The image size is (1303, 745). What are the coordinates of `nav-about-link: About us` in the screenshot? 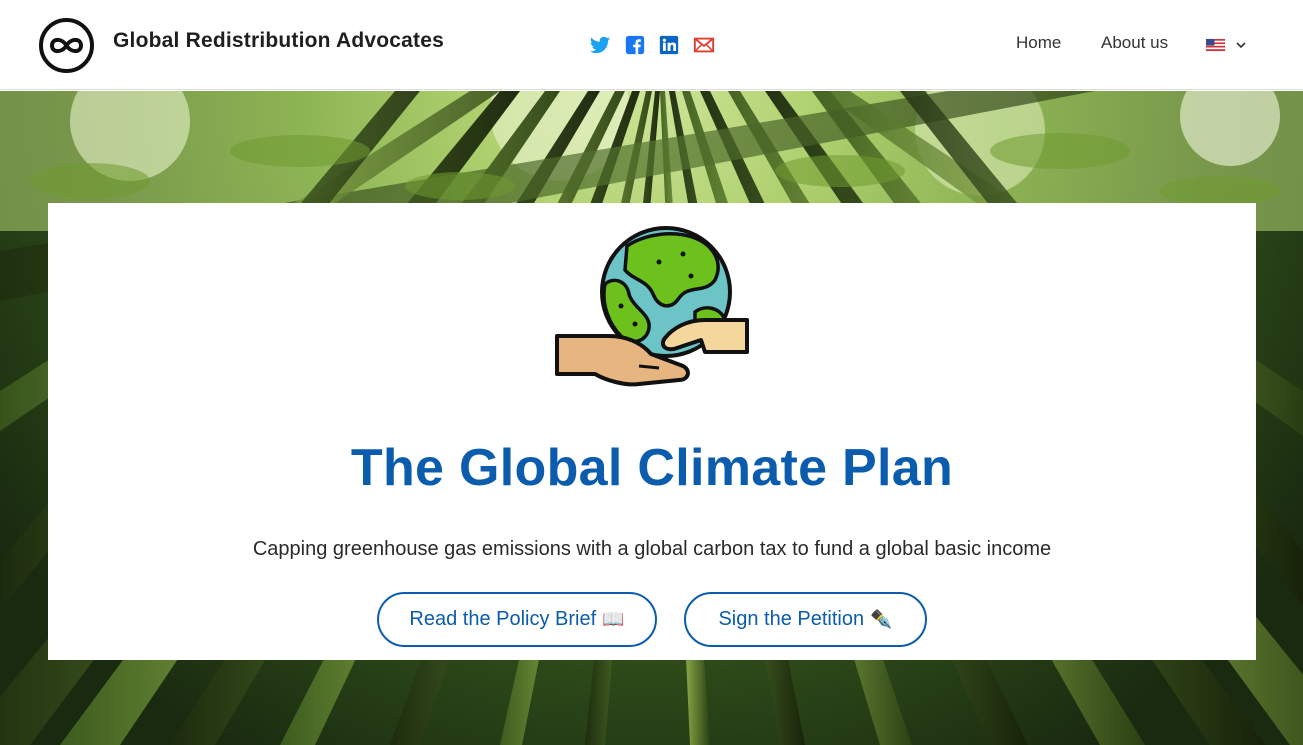 It's located at (1134, 43).